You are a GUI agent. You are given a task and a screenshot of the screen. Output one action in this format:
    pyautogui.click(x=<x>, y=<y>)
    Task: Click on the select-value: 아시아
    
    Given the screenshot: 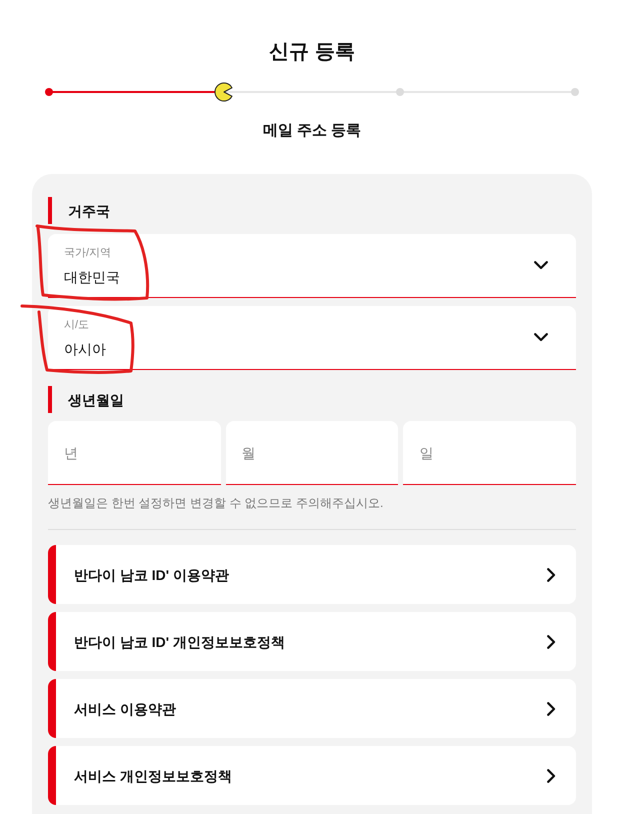 What is the action you would take?
    pyautogui.click(x=85, y=349)
    